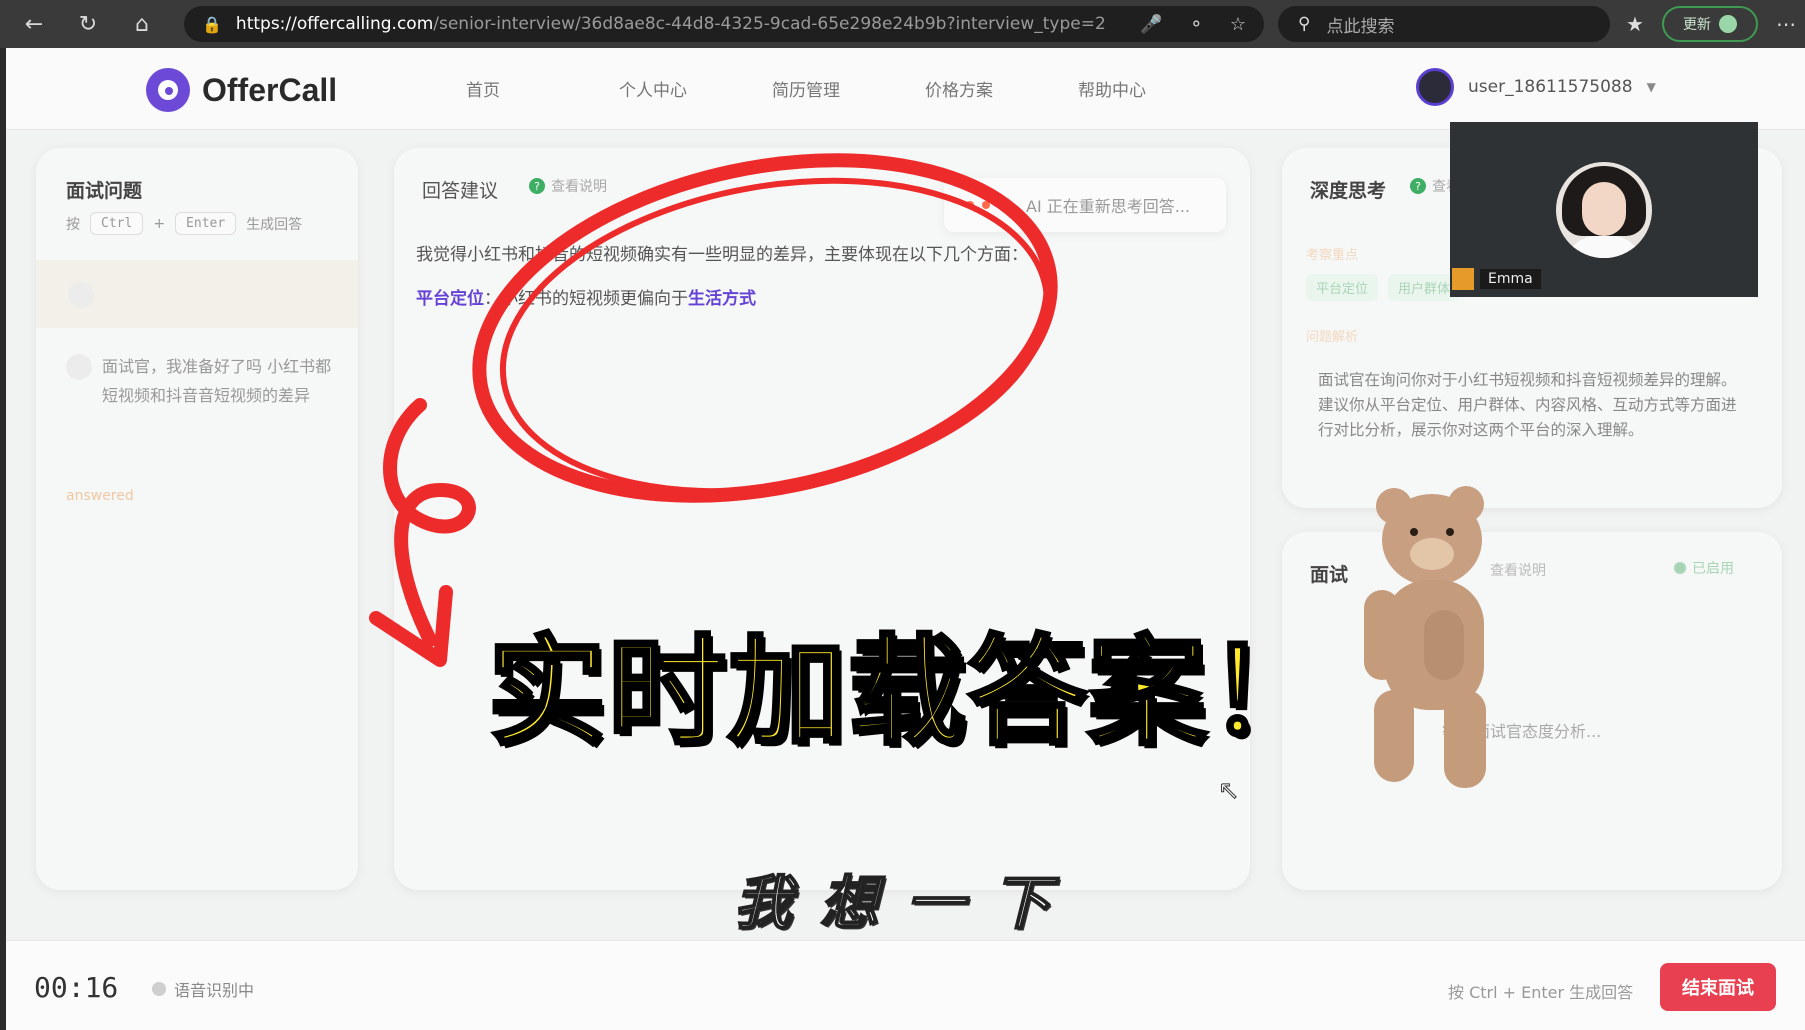 The height and width of the screenshot is (1030, 1805). Describe the element at coordinates (76, 987) in the screenshot. I see `interview-timer: 00:16` at that location.